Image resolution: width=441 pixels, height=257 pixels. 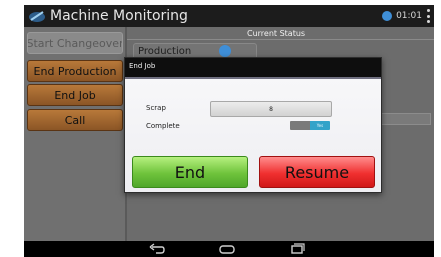 What do you see at coordinates (75, 71) in the screenshot?
I see `end-production-button: End Production` at bounding box center [75, 71].